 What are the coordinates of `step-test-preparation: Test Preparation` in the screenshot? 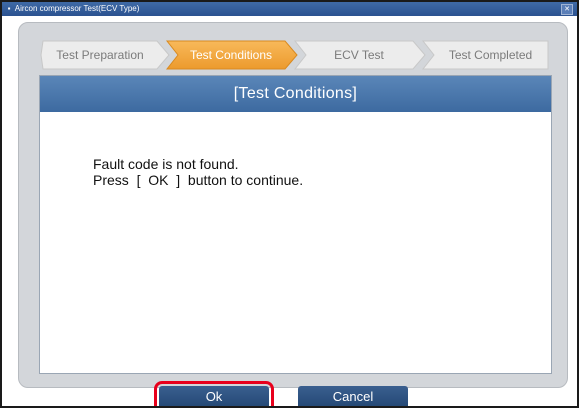 It's located at (105, 55).